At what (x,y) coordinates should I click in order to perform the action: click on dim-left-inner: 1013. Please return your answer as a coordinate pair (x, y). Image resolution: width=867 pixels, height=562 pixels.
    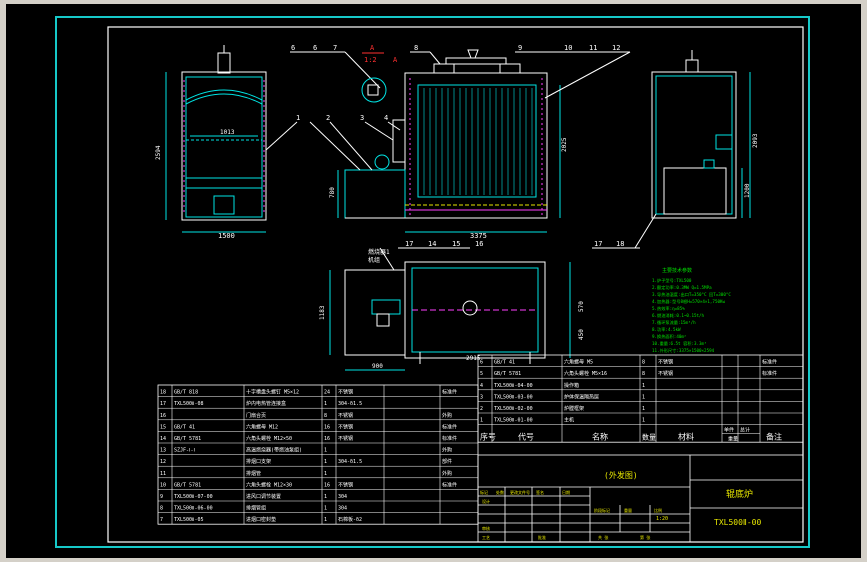
    Looking at the image, I should click on (227, 132).